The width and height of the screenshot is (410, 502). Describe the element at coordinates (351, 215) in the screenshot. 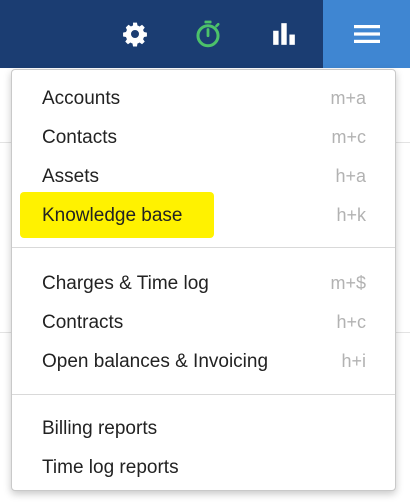

I see `menu-item-shortcut: h+k` at that location.